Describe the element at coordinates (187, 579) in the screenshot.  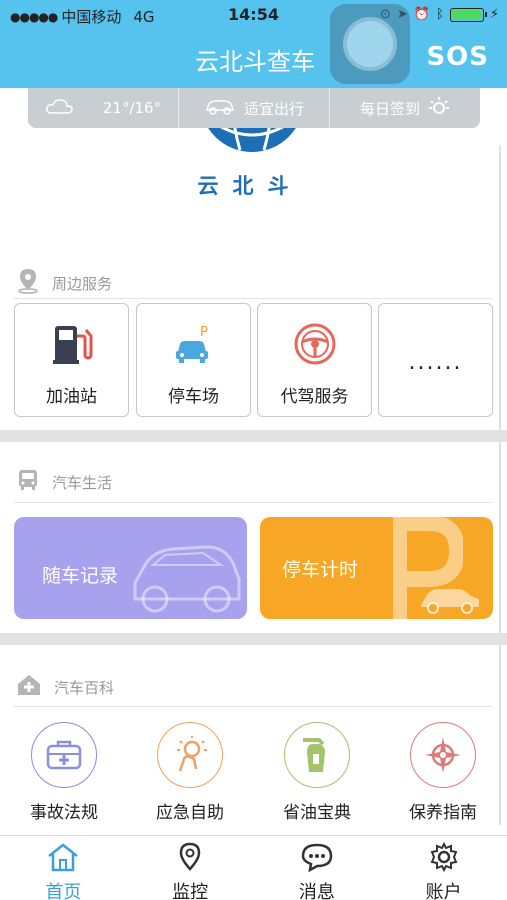
I see `car-illustration-icon` at that location.